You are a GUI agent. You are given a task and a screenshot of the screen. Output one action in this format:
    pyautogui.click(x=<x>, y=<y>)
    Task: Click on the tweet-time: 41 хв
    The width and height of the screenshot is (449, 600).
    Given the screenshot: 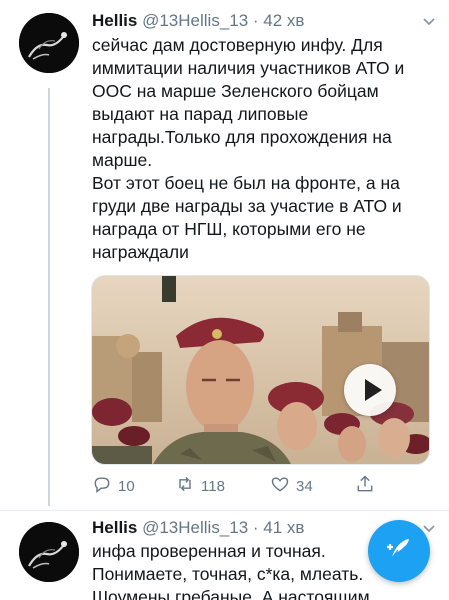 What is the action you would take?
    pyautogui.click(x=283, y=527)
    